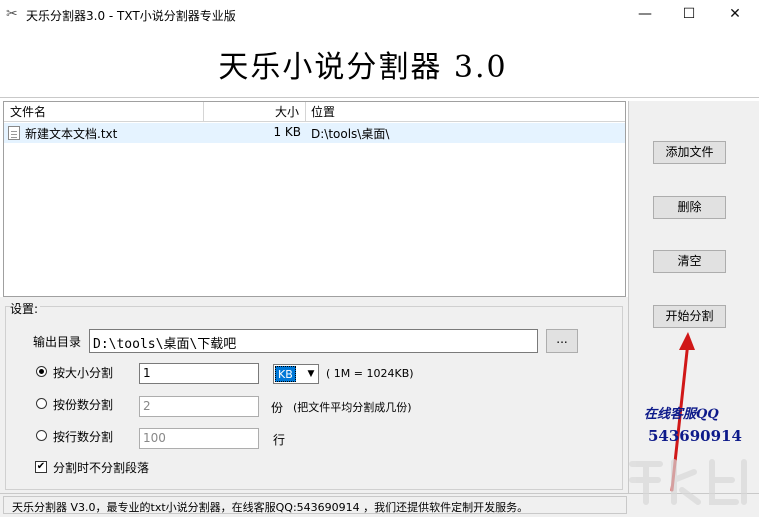  What do you see at coordinates (83, 404) in the screenshot?
I see `split-by-parts-label: 按份数分割` at bounding box center [83, 404].